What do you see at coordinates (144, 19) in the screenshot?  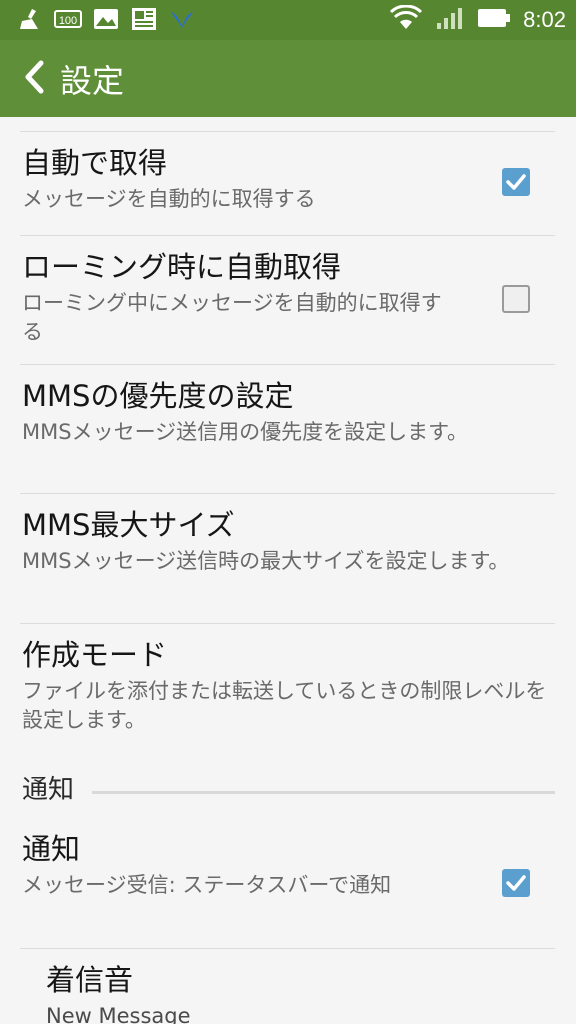 I see `news-icon` at bounding box center [144, 19].